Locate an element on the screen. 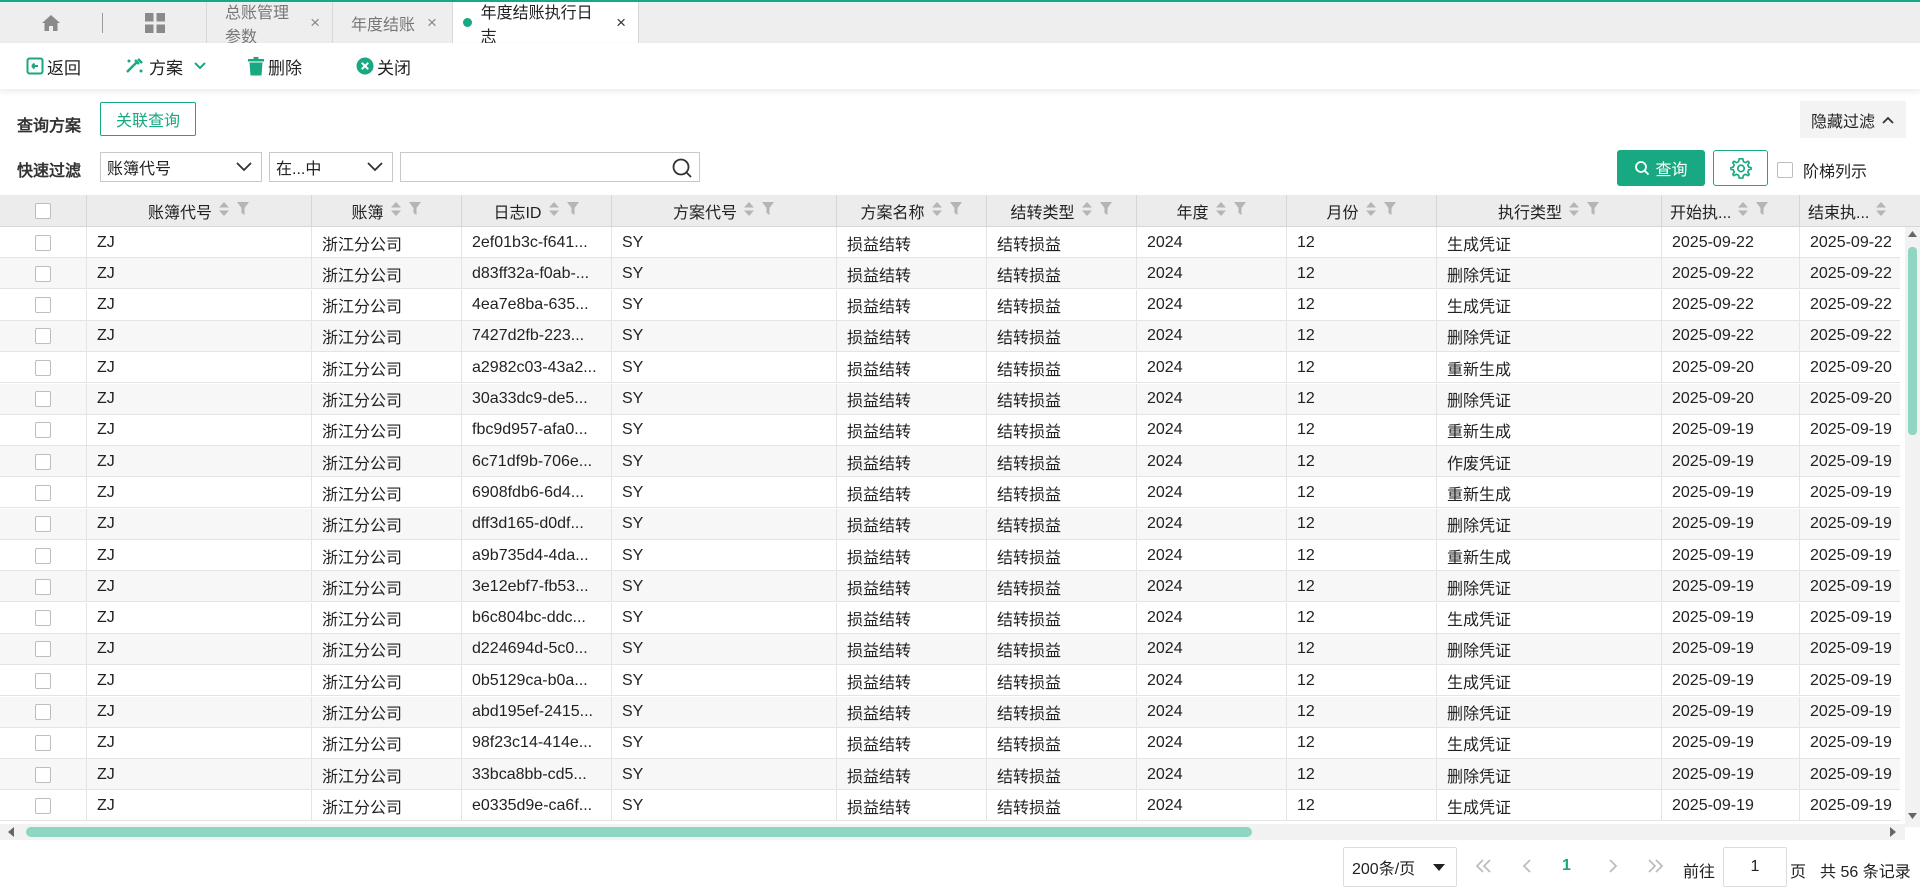  tab-gl-params: 总账管理参数 × is located at coordinates (270, 24).